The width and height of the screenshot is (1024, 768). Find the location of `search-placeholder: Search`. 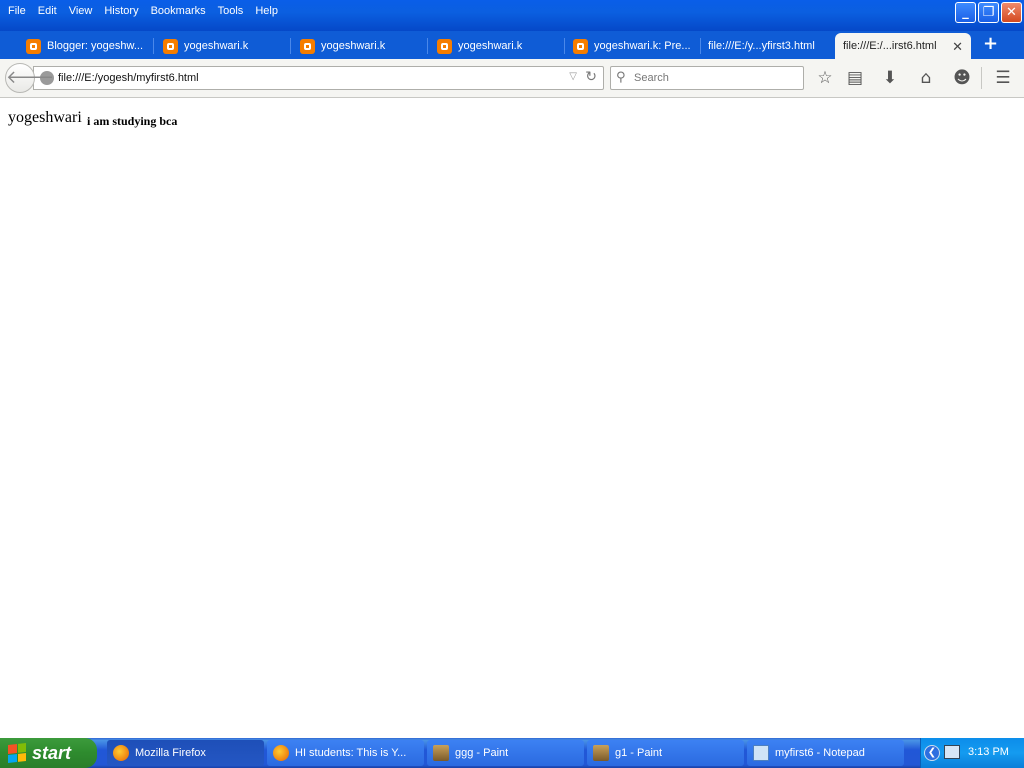

search-placeholder: Search is located at coordinates (651, 78).